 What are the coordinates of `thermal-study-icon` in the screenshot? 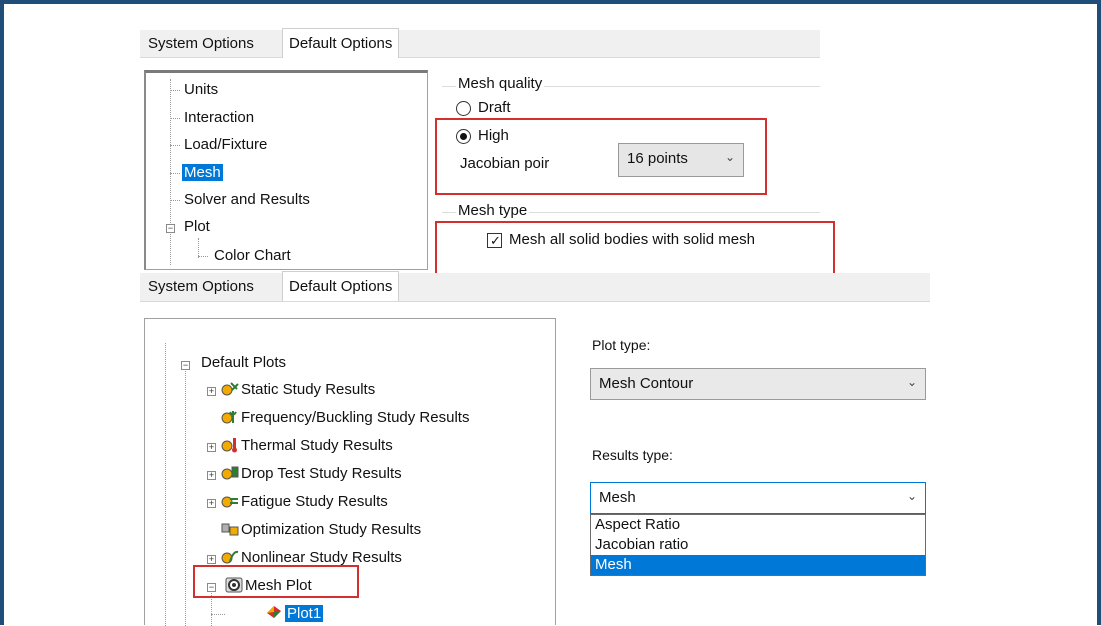 It's located at (229, 445).